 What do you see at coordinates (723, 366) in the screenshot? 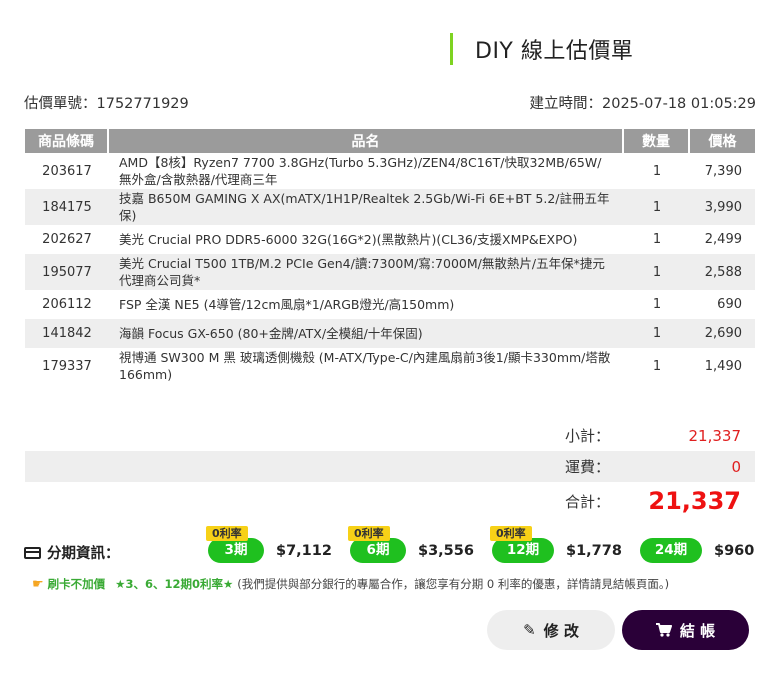
I see `item-price: 1,490` at bounding box center [723, 366].